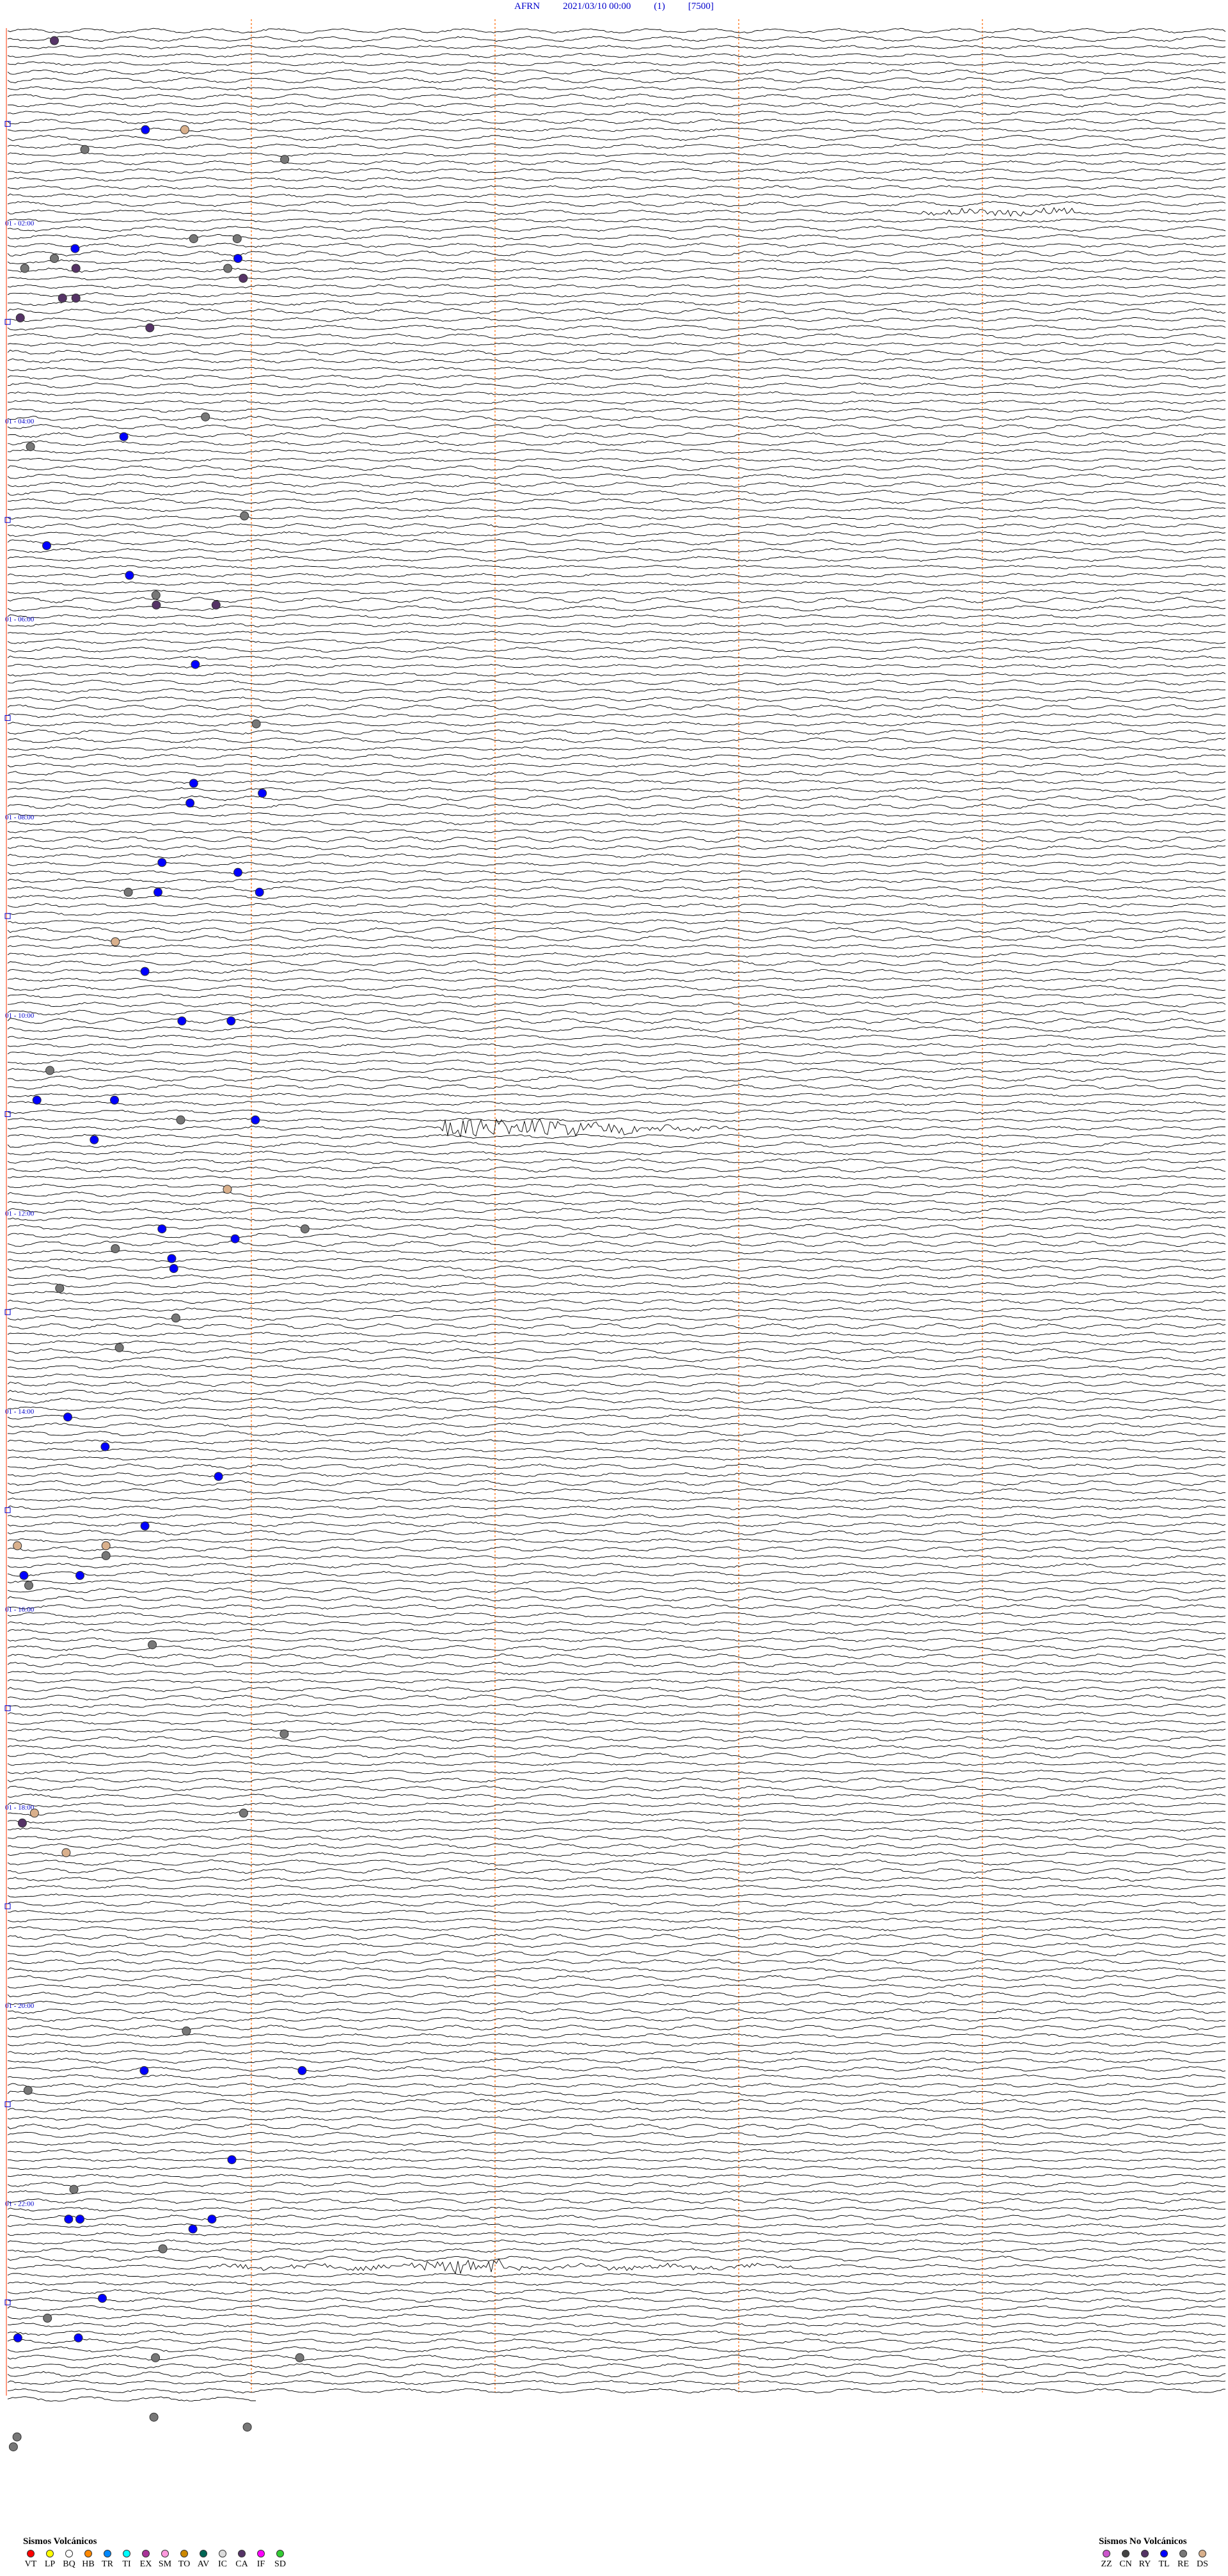  What do you see at coordinates (1106, 2564) in the screenshot?
I see `legend-nonvolcanic-label-zz: ZZ` at bounding box center [1106, 2564].